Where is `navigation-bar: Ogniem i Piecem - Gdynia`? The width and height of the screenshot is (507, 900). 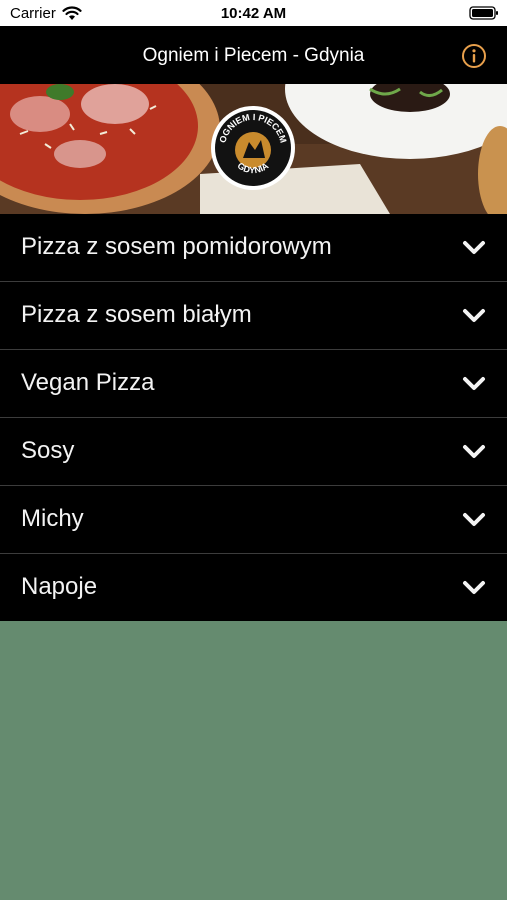
navigation-bar: Ogniem i Piecem - Gdynia is located at coordinates (253, 55).